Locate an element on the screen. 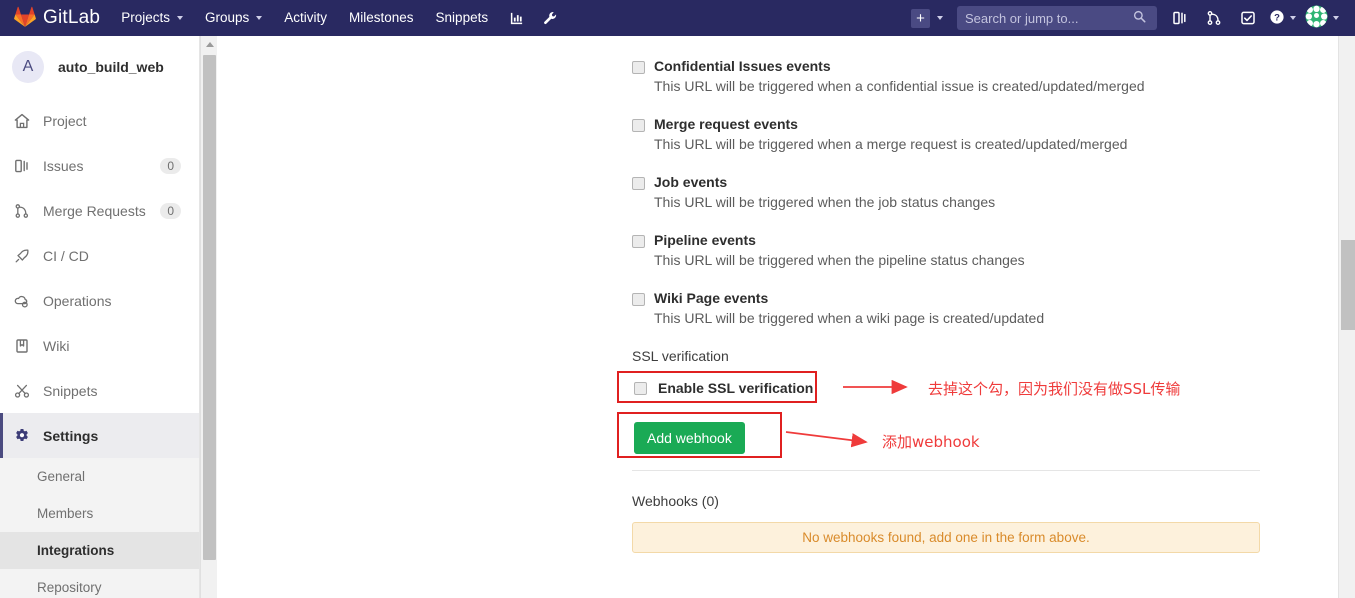  nav-snippets: Snippets is located at coordinates (462, 18).